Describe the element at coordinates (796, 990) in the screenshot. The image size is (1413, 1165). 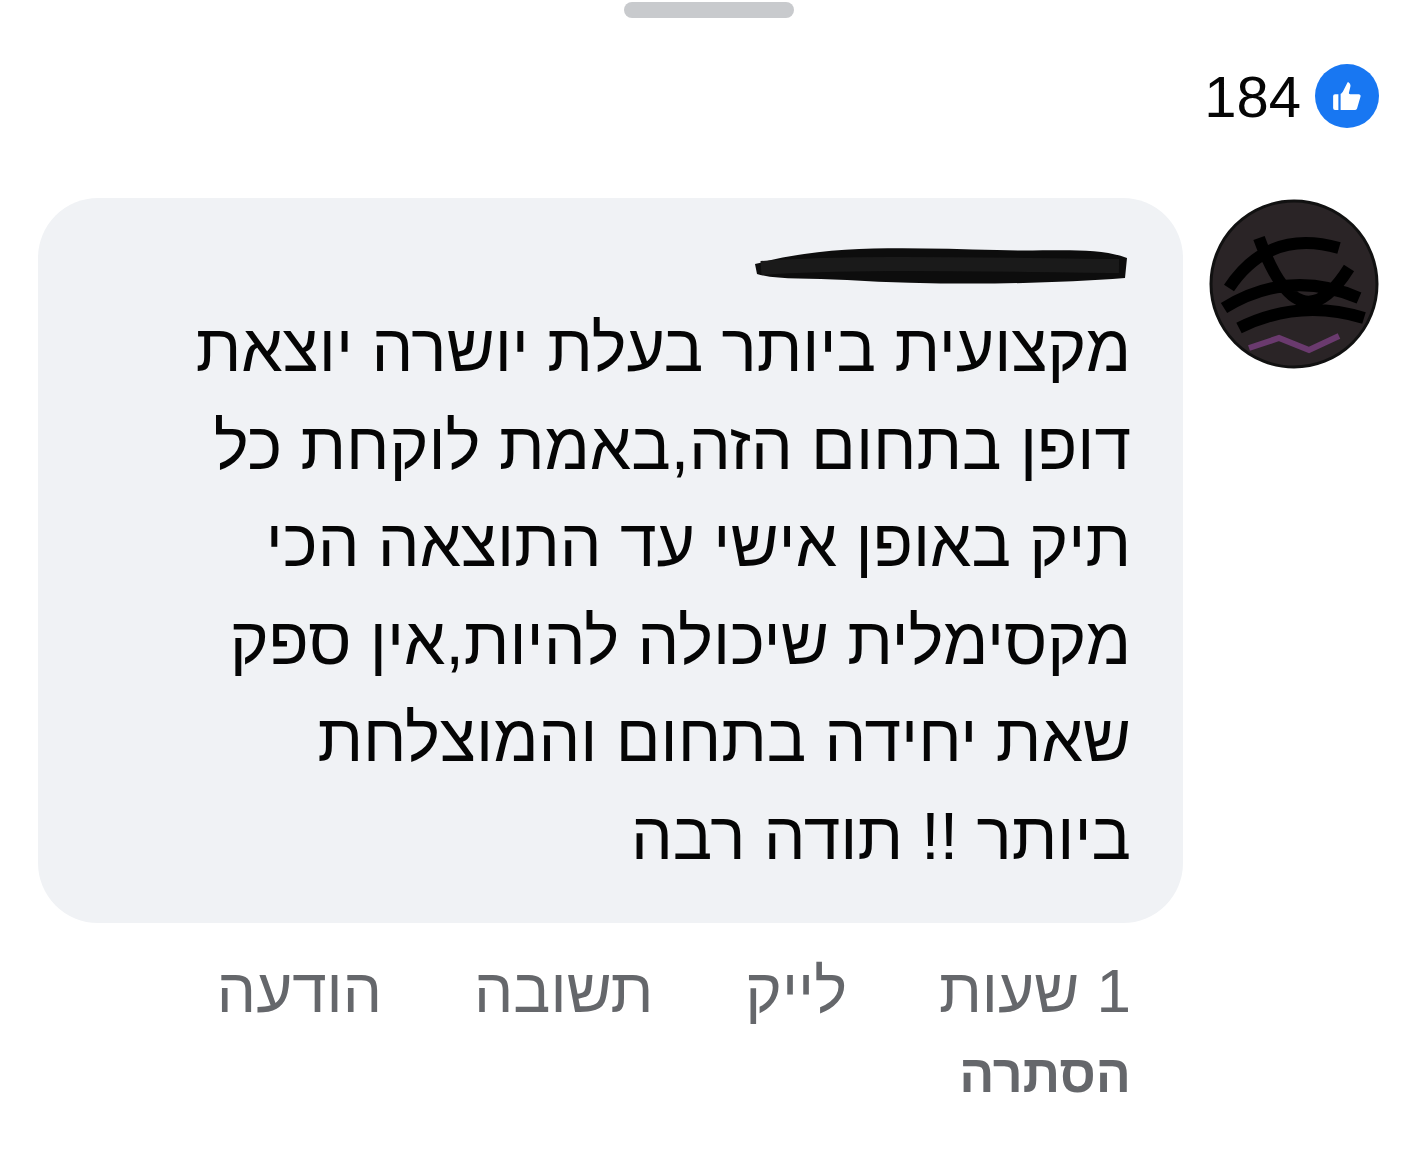
I see `comment-action-link: לייק` at that location.